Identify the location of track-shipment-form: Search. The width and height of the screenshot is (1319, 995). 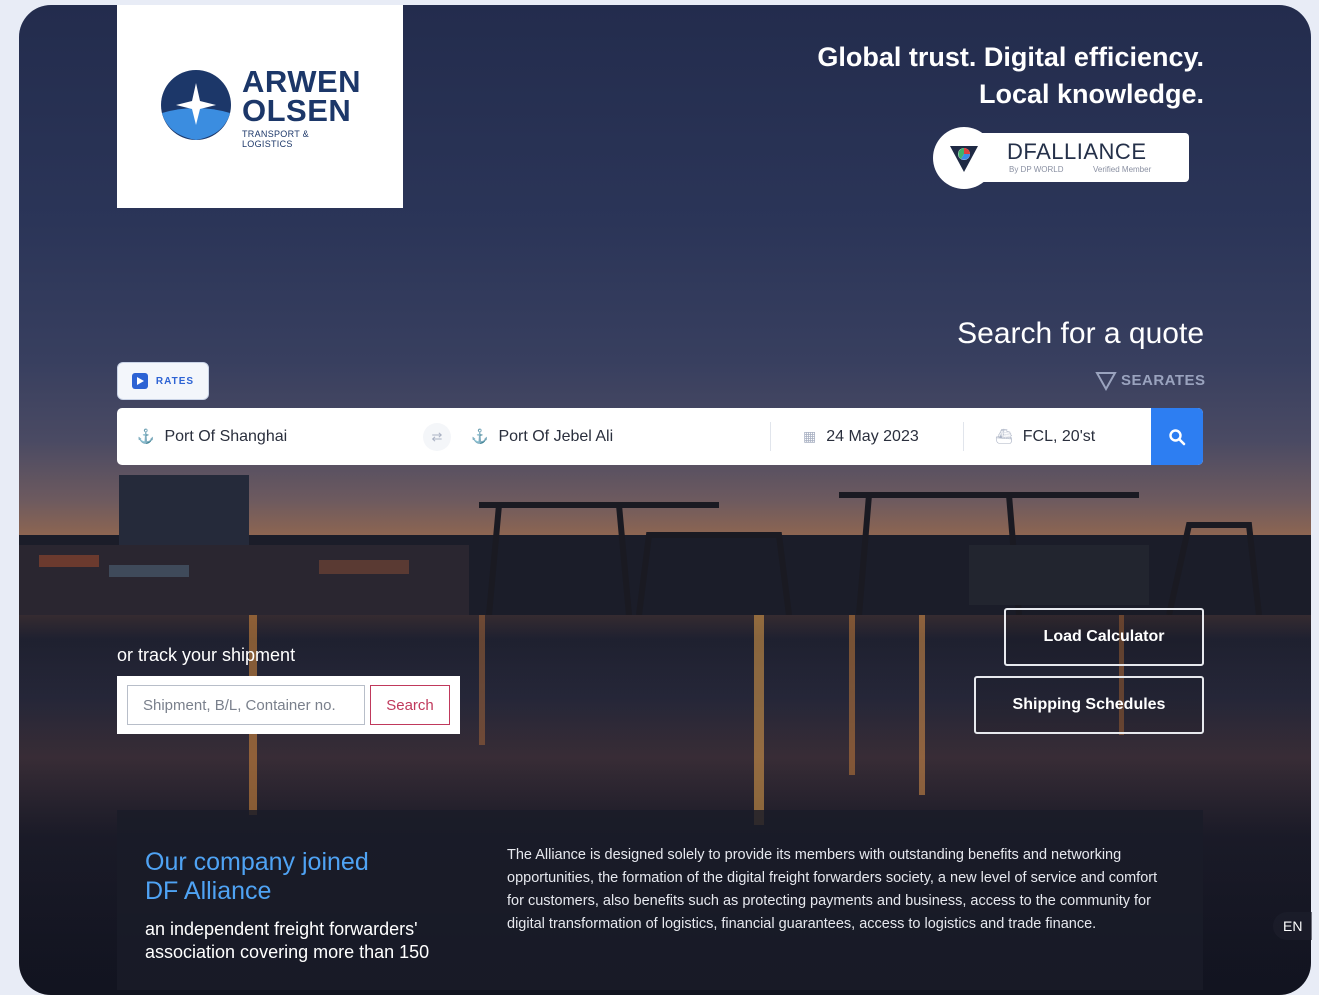
(288, 705).